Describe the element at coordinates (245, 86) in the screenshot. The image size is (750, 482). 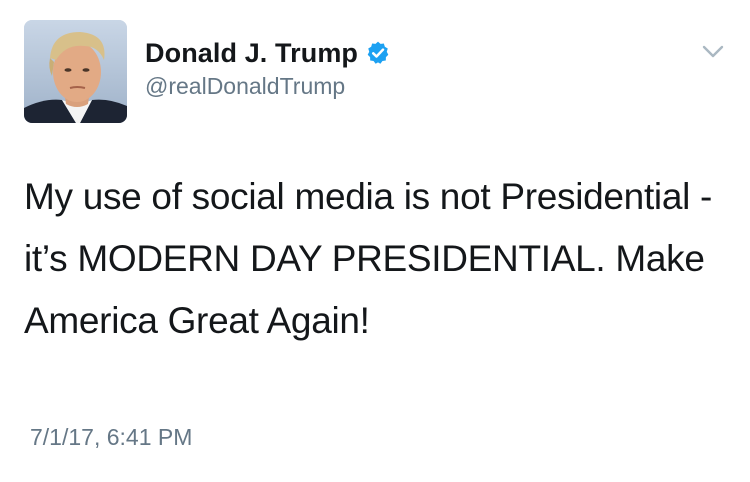
I see `author-handle: @realDonaldTrump` at that location.